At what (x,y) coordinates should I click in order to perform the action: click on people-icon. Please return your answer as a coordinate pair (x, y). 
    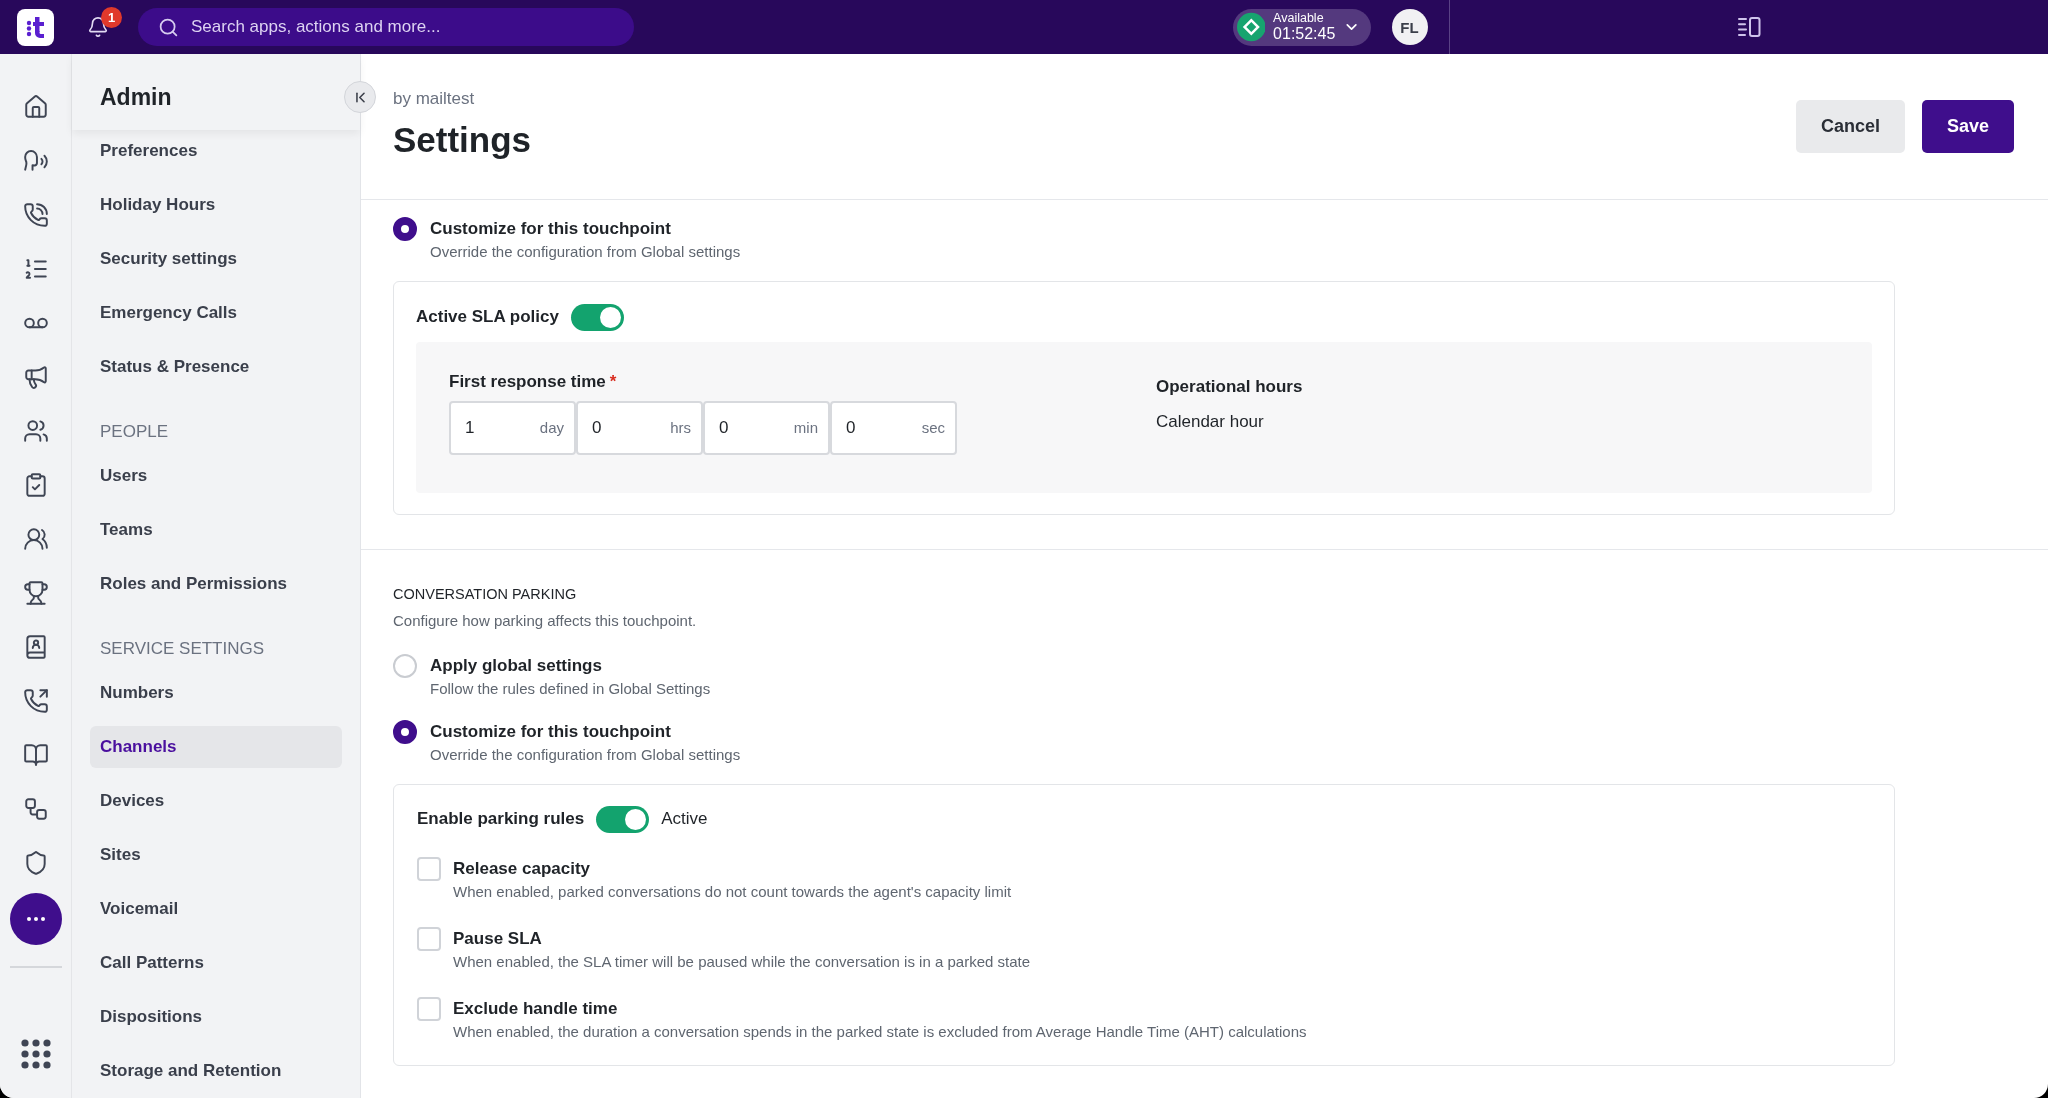
    Looking at the image, I should click on (35, 539).